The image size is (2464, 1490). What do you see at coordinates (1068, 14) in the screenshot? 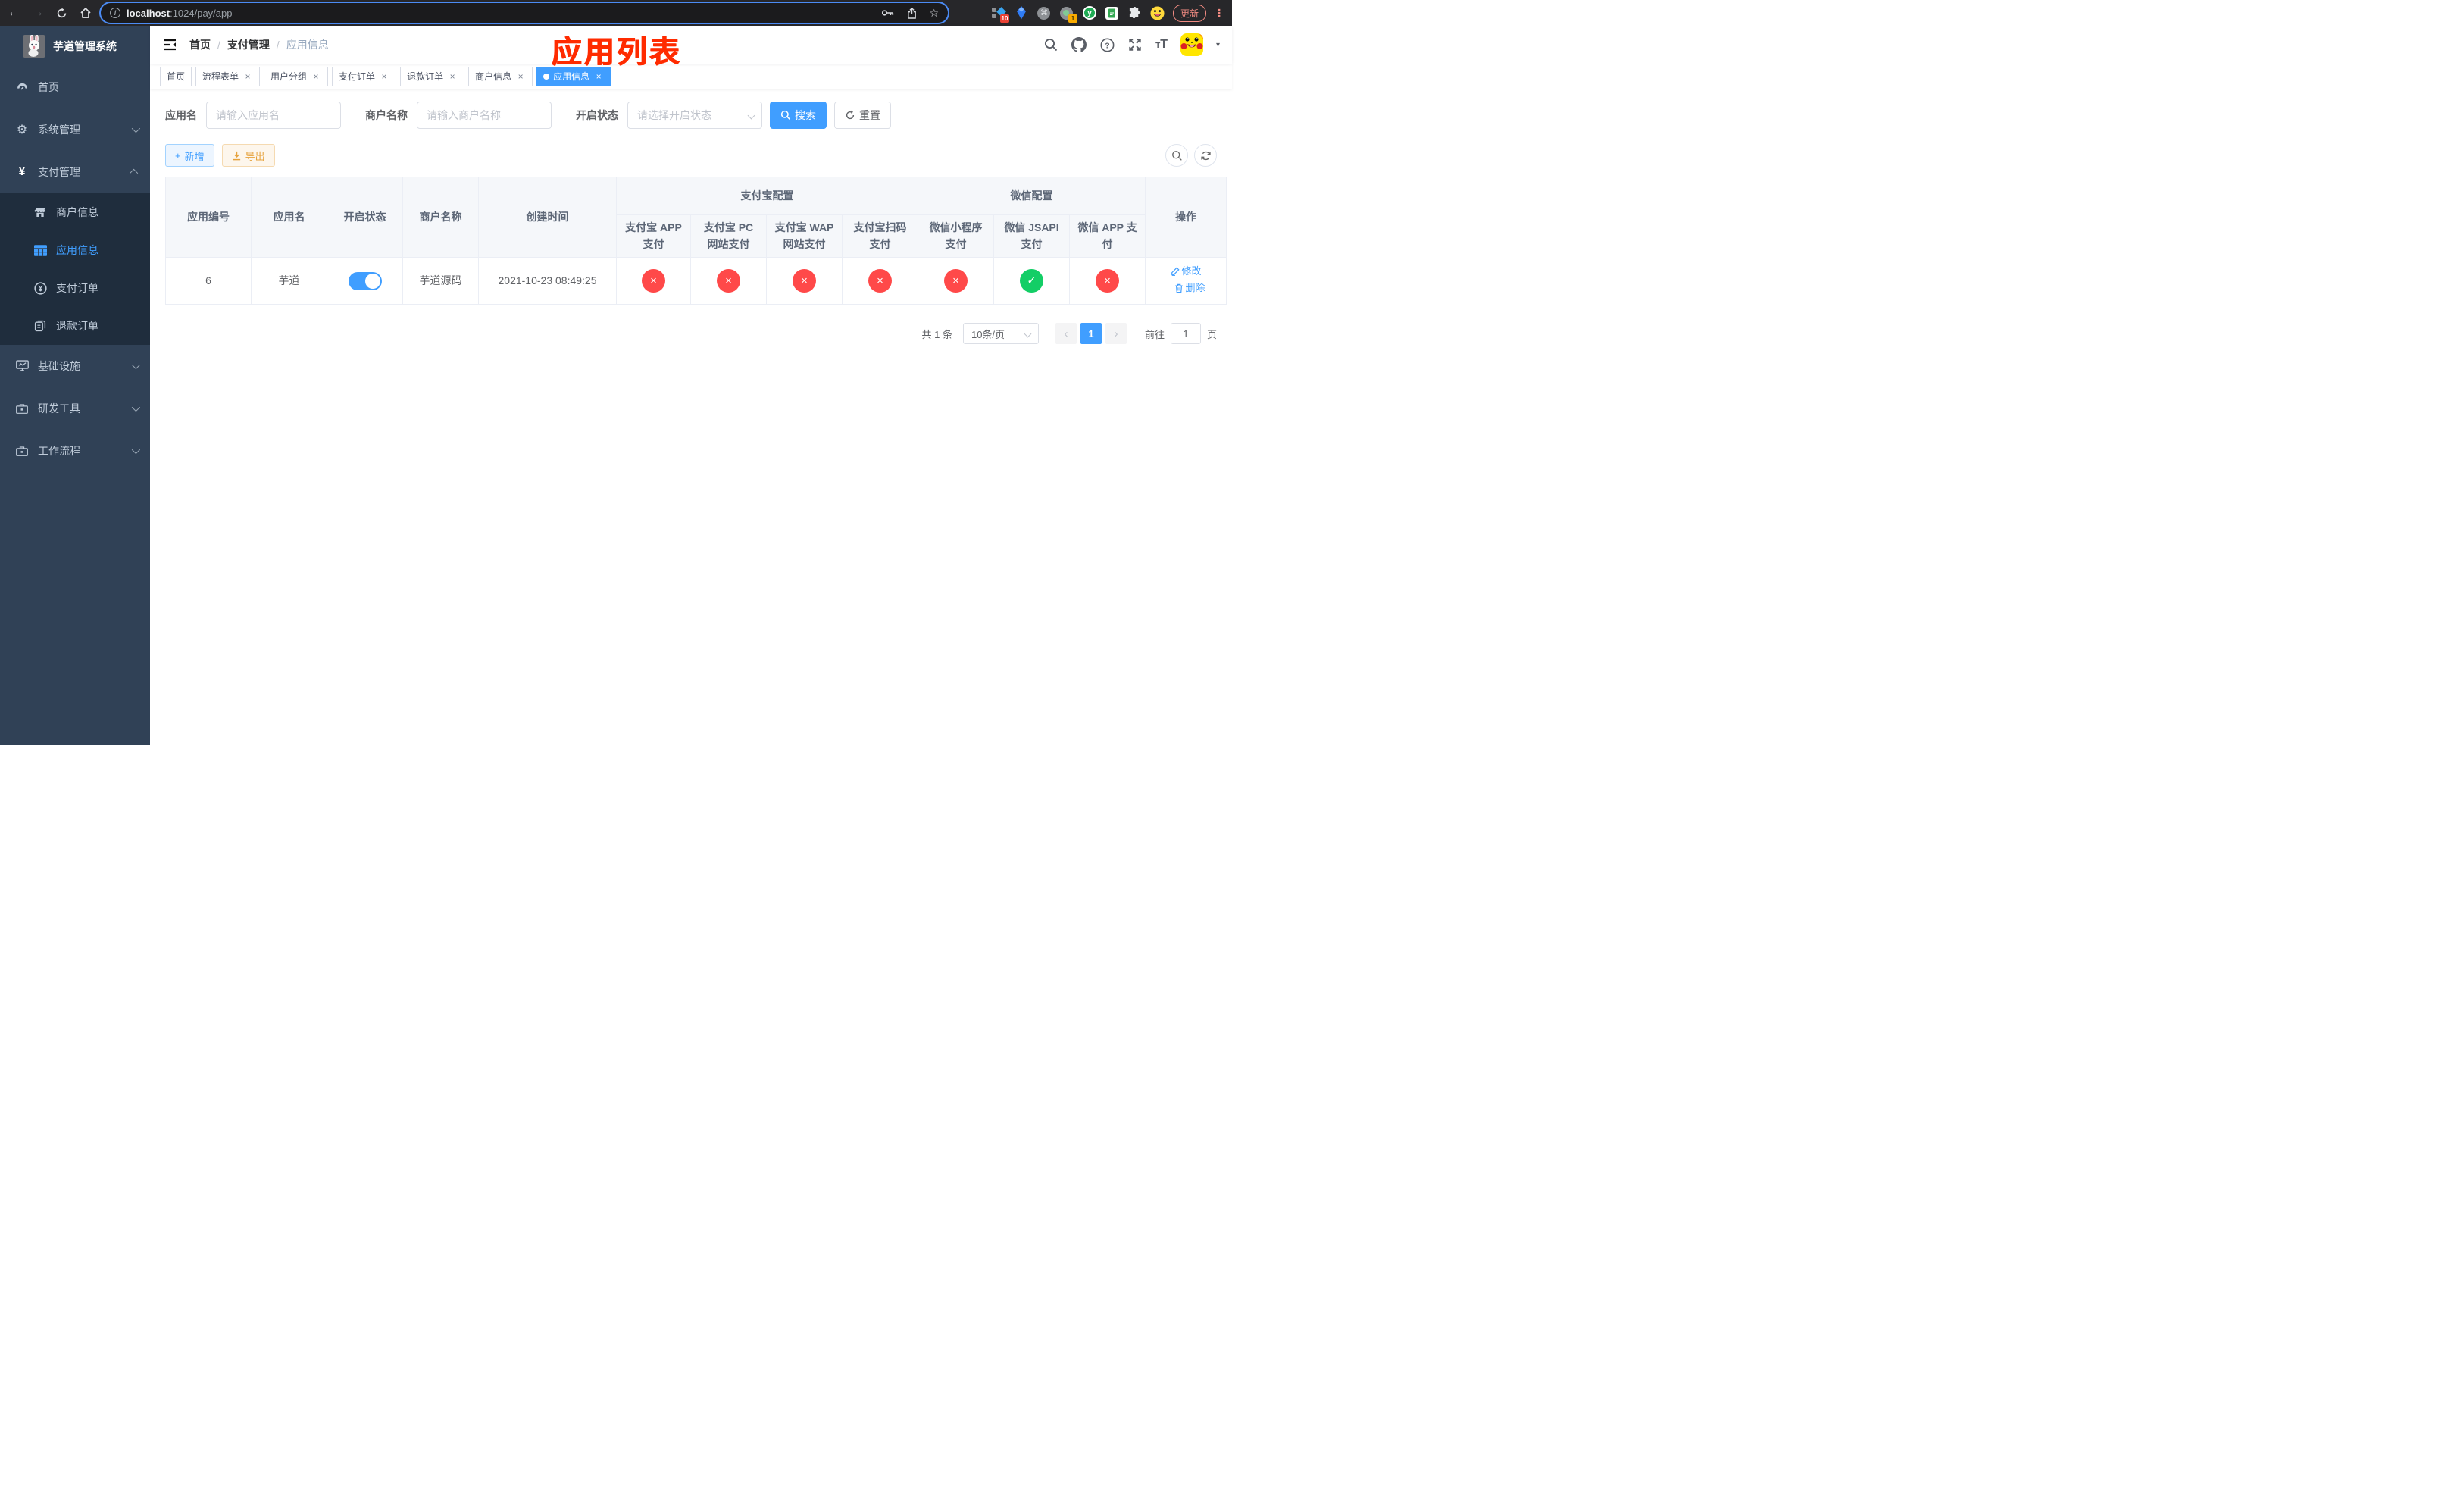
I see `extension-recorder-icon: 1` at bounding box center [1068, 14].